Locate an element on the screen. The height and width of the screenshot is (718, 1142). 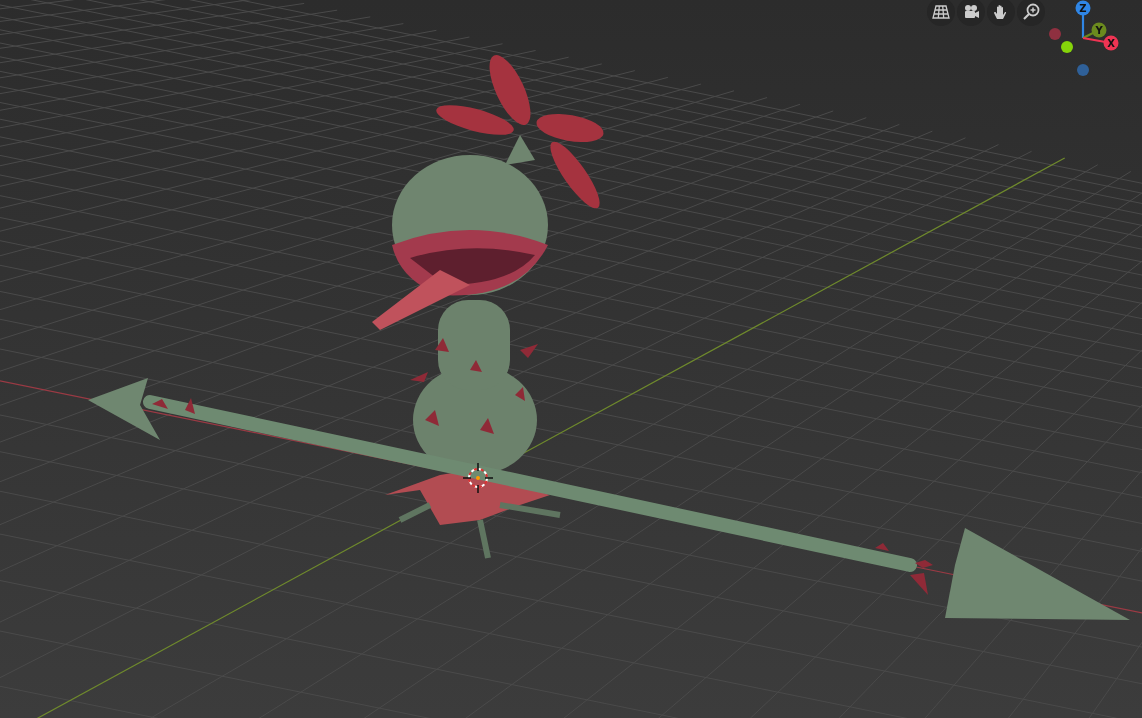
zoom-button is located at coordinates (1031, 13).